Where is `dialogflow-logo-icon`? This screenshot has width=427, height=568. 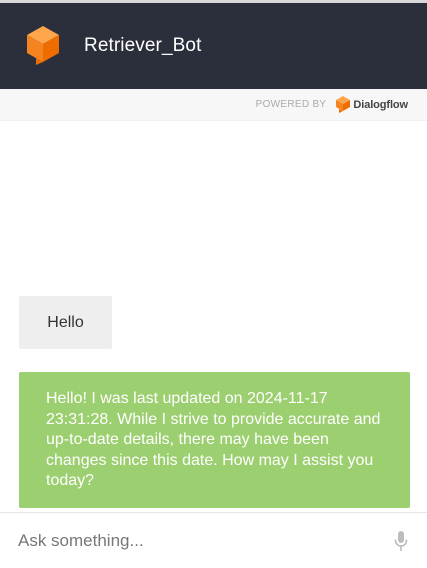 dialogflow-logo-icon is located at coordinates (343, 104).